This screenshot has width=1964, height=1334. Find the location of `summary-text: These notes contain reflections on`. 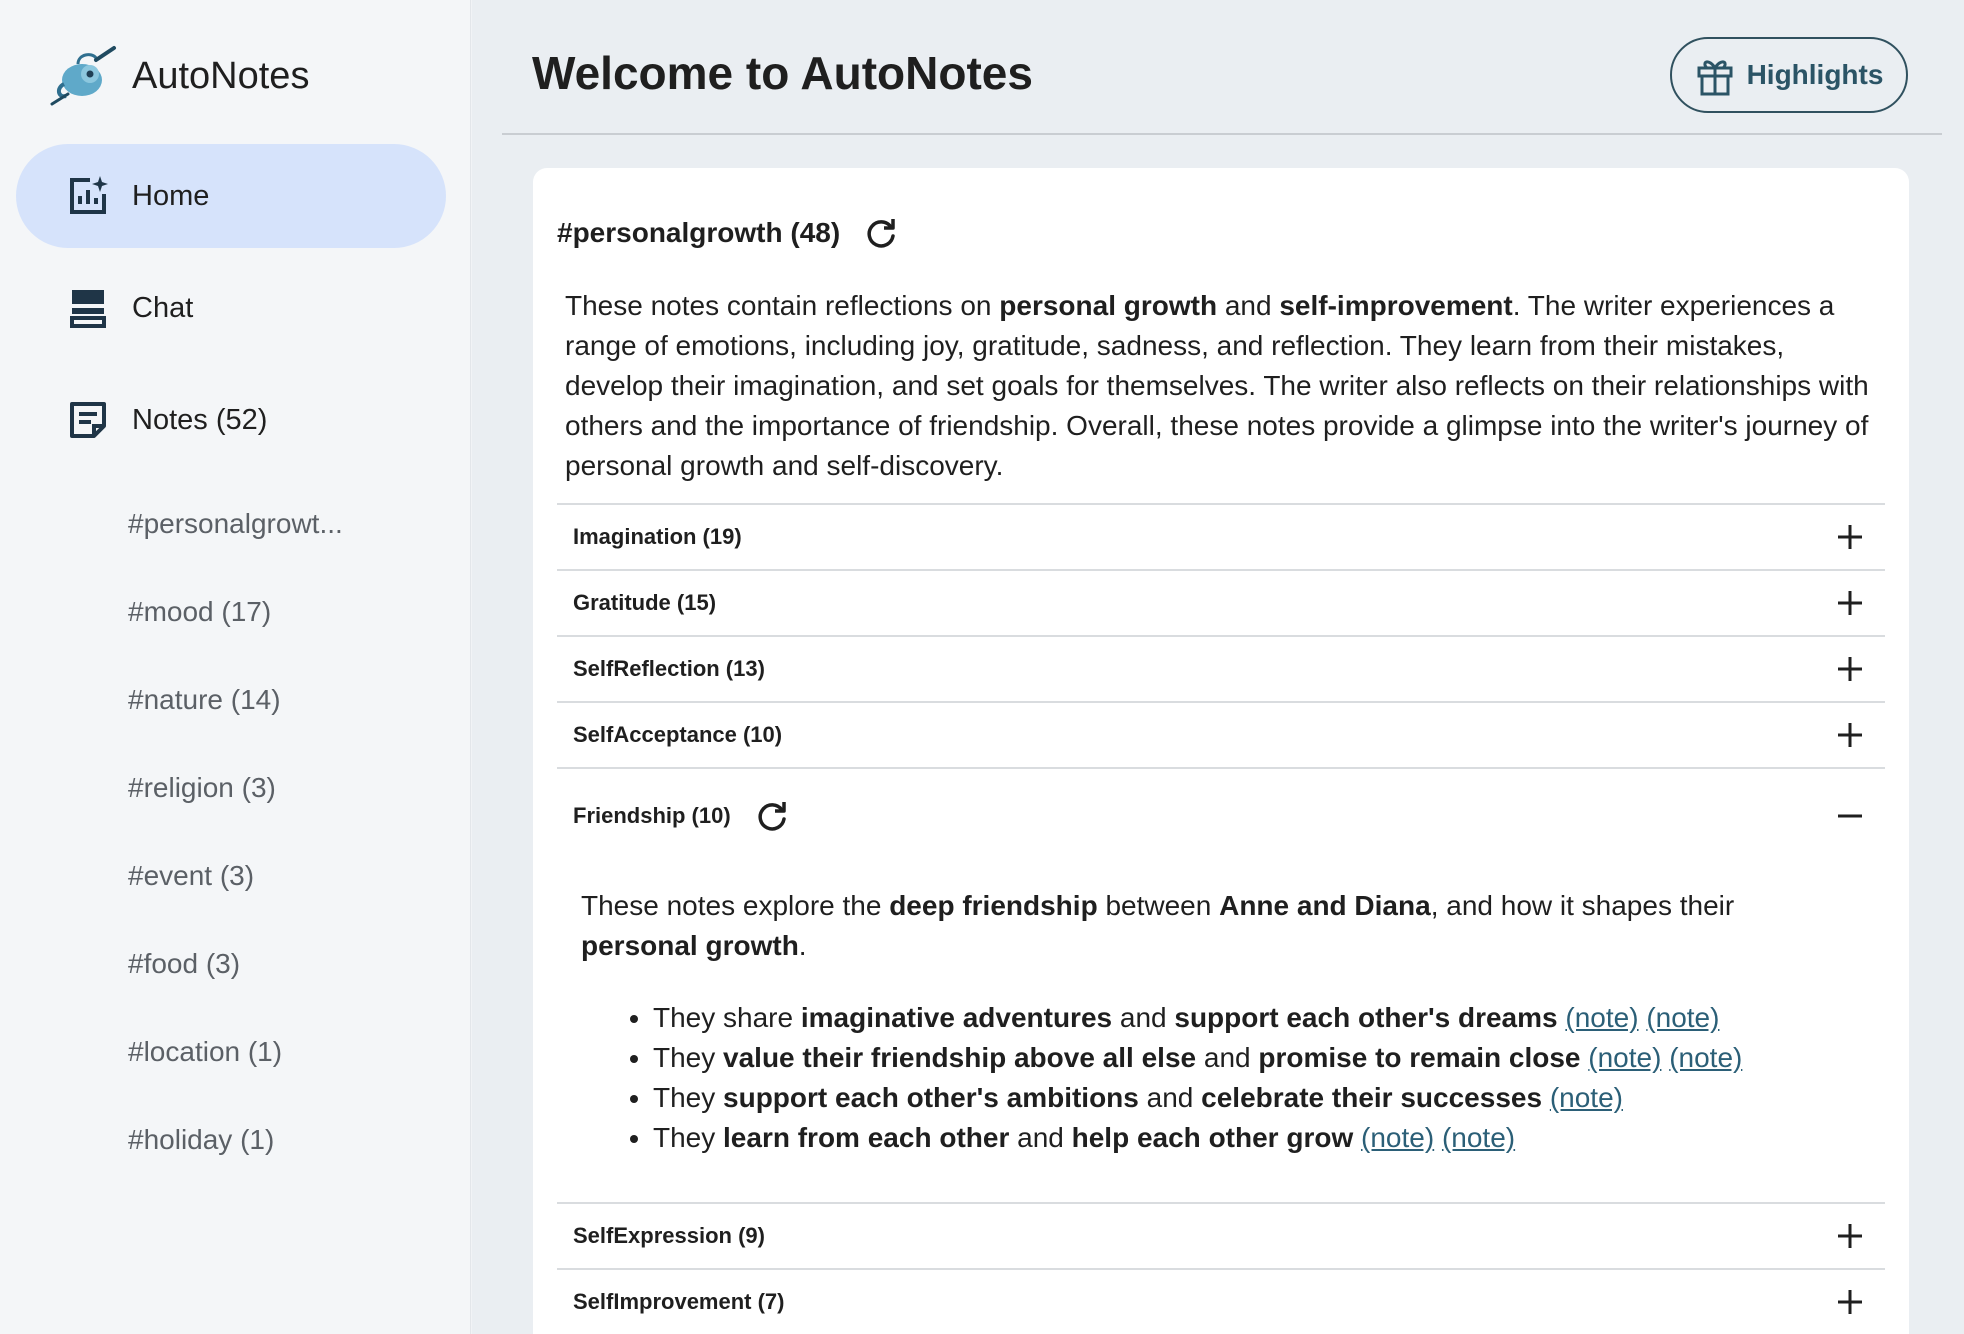

summary-text: These notes contain reflections on is located at coordinates (782, 305).